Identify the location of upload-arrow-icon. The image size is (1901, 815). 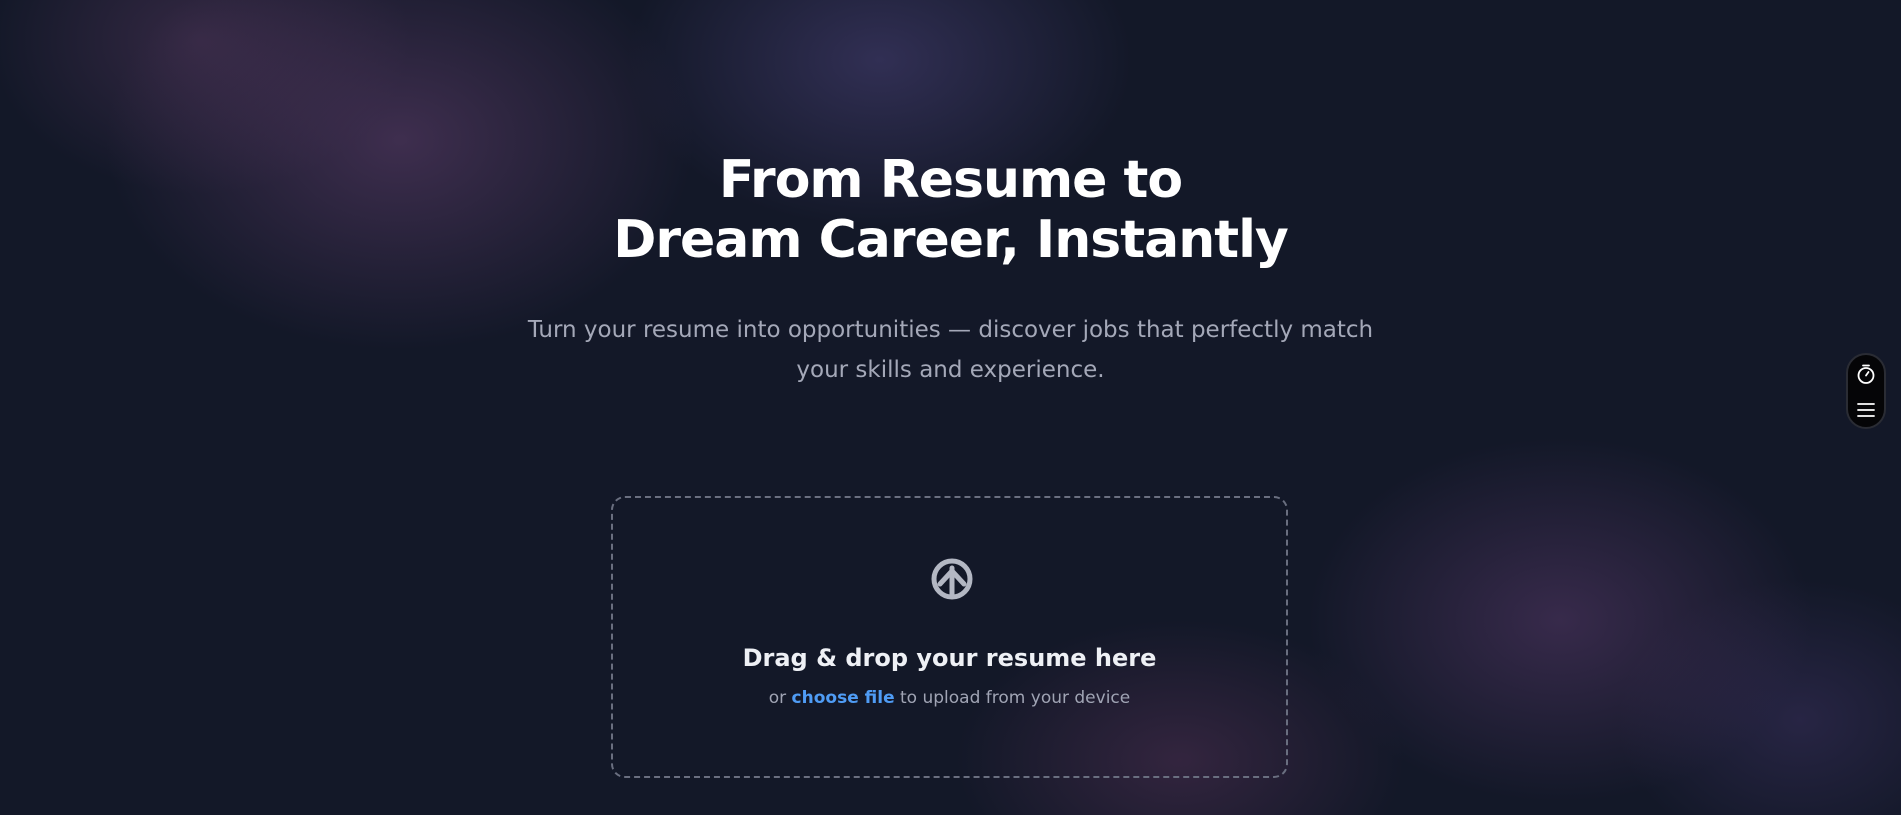
(952, 579).